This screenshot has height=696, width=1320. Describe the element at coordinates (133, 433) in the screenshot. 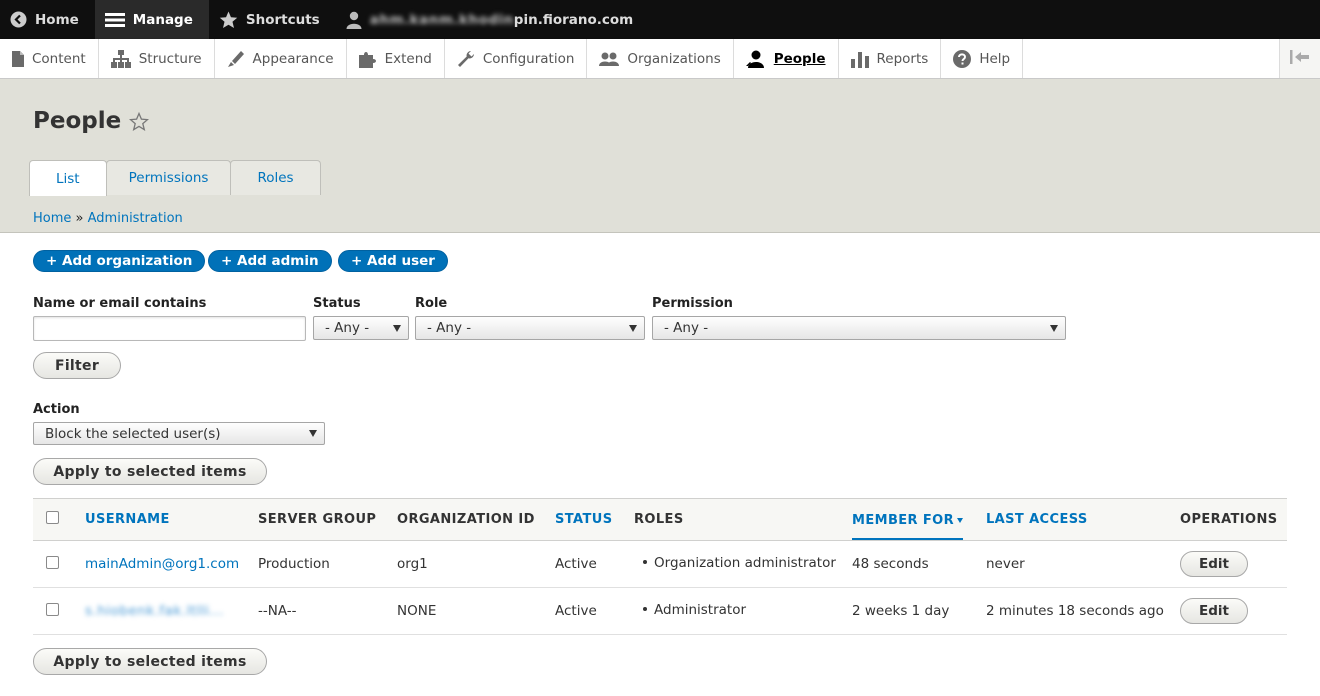

I see `action-select-value: Block the selected user(s)` at that location.